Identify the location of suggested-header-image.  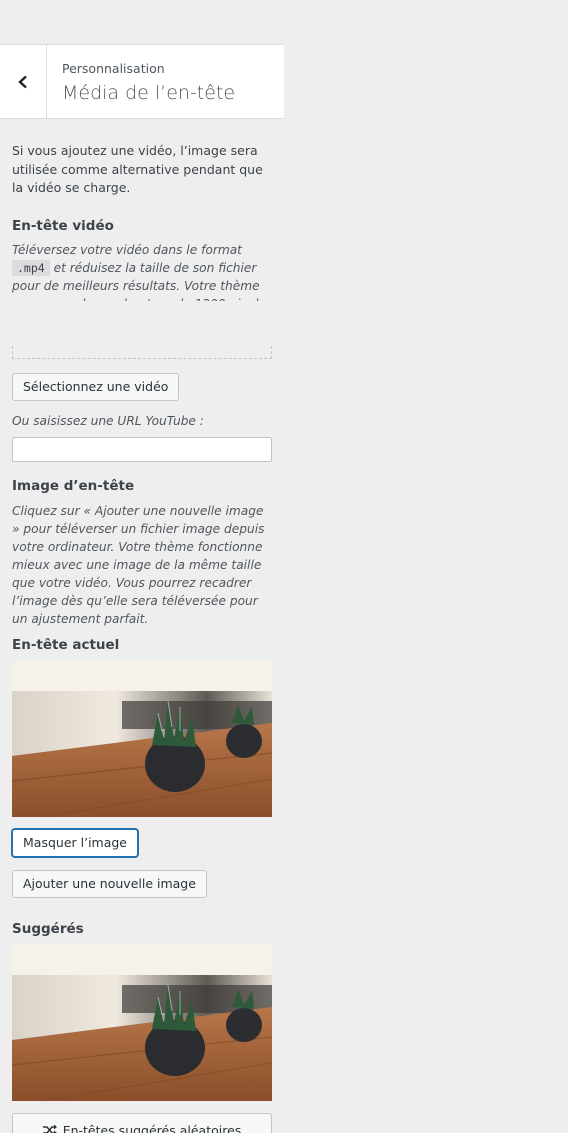
(142, 1023).